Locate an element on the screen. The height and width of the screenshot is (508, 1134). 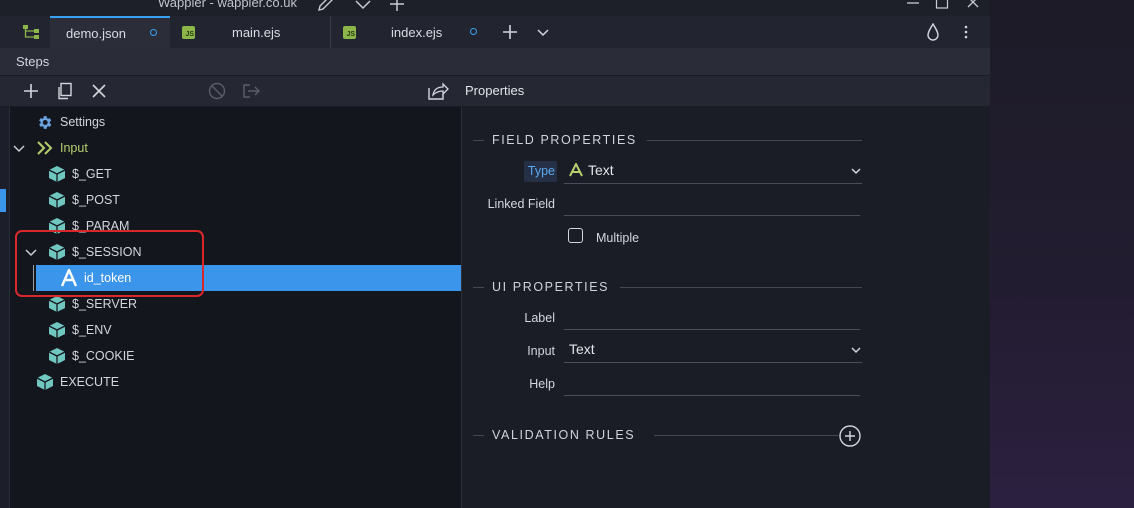
tree-item-post: $_POST is located at coordinates (198, 200).